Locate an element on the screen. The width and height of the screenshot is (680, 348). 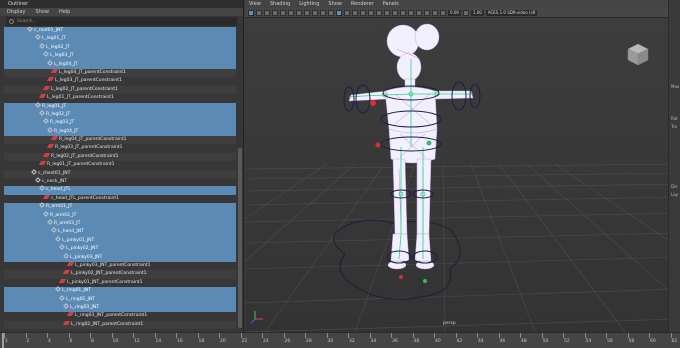
outliner-row: R_leg04_JT is located at coordinates (120, 131).